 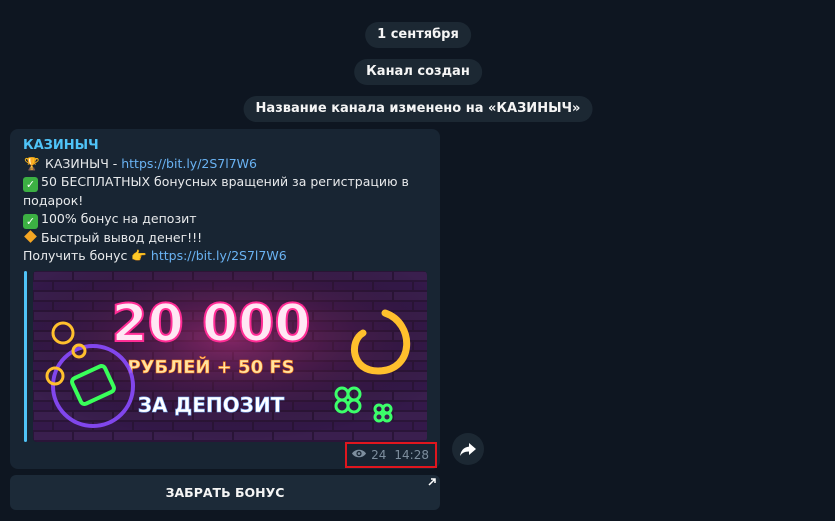 I want to click on post-line-5-text: Получить бонус, so click(x=77, y=255).